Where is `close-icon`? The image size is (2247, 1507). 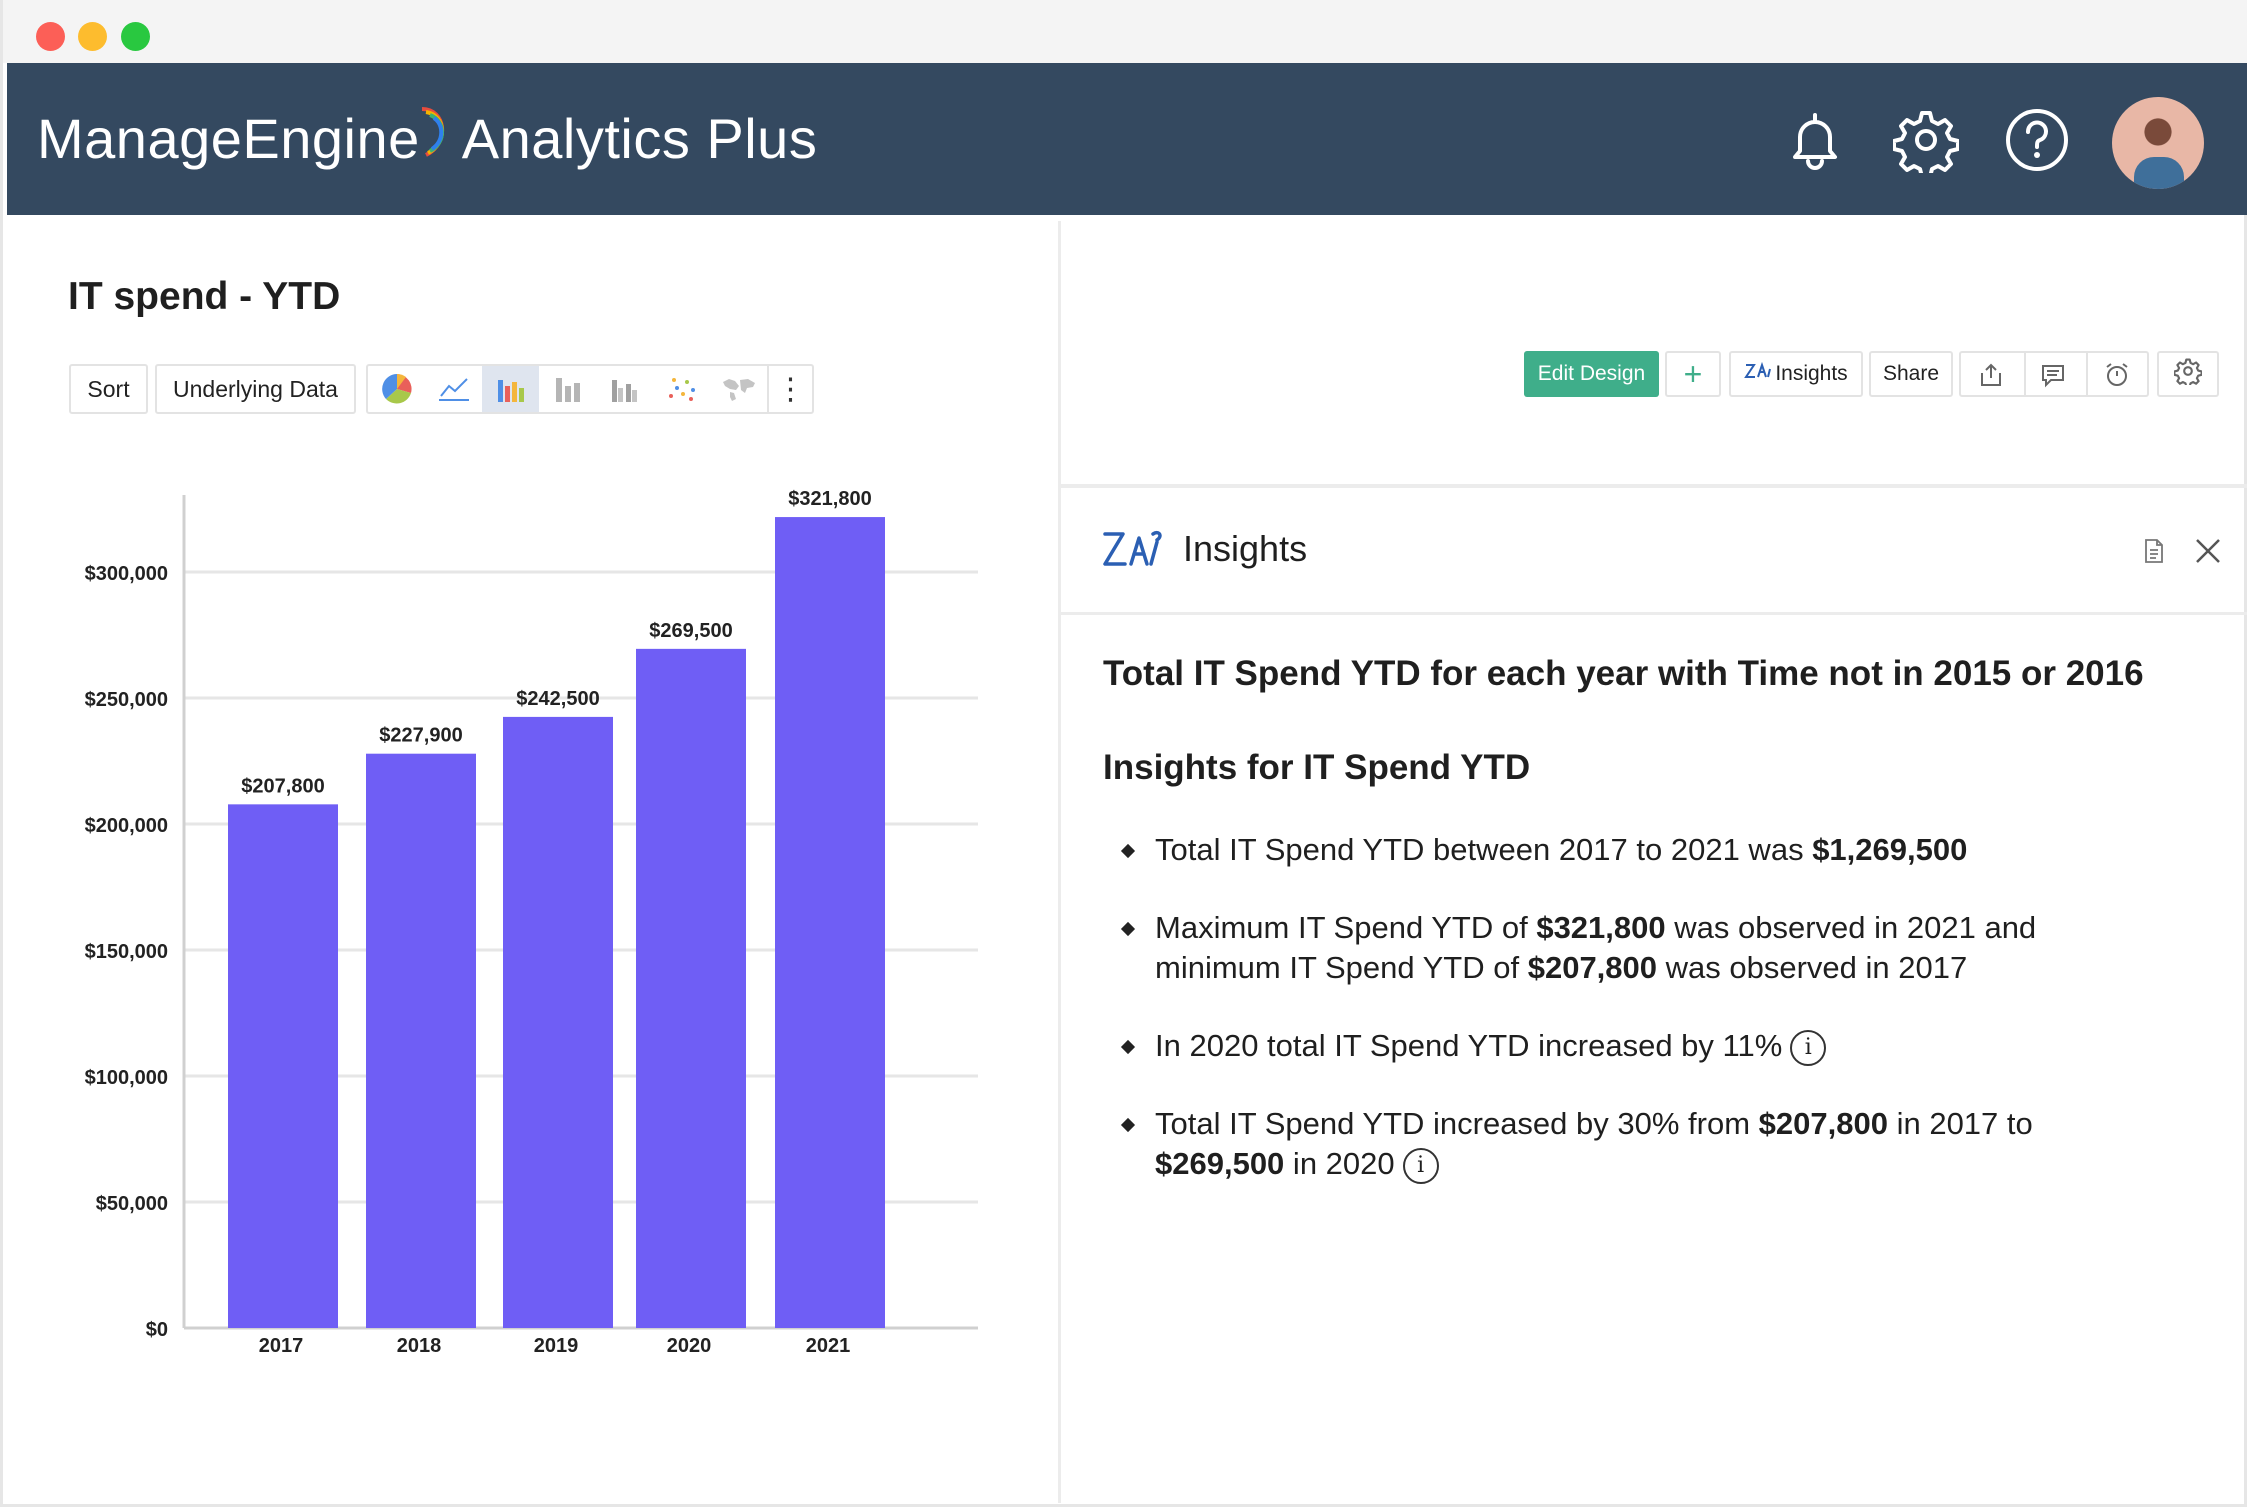
close-icon is located at coordinates (2208, 553).